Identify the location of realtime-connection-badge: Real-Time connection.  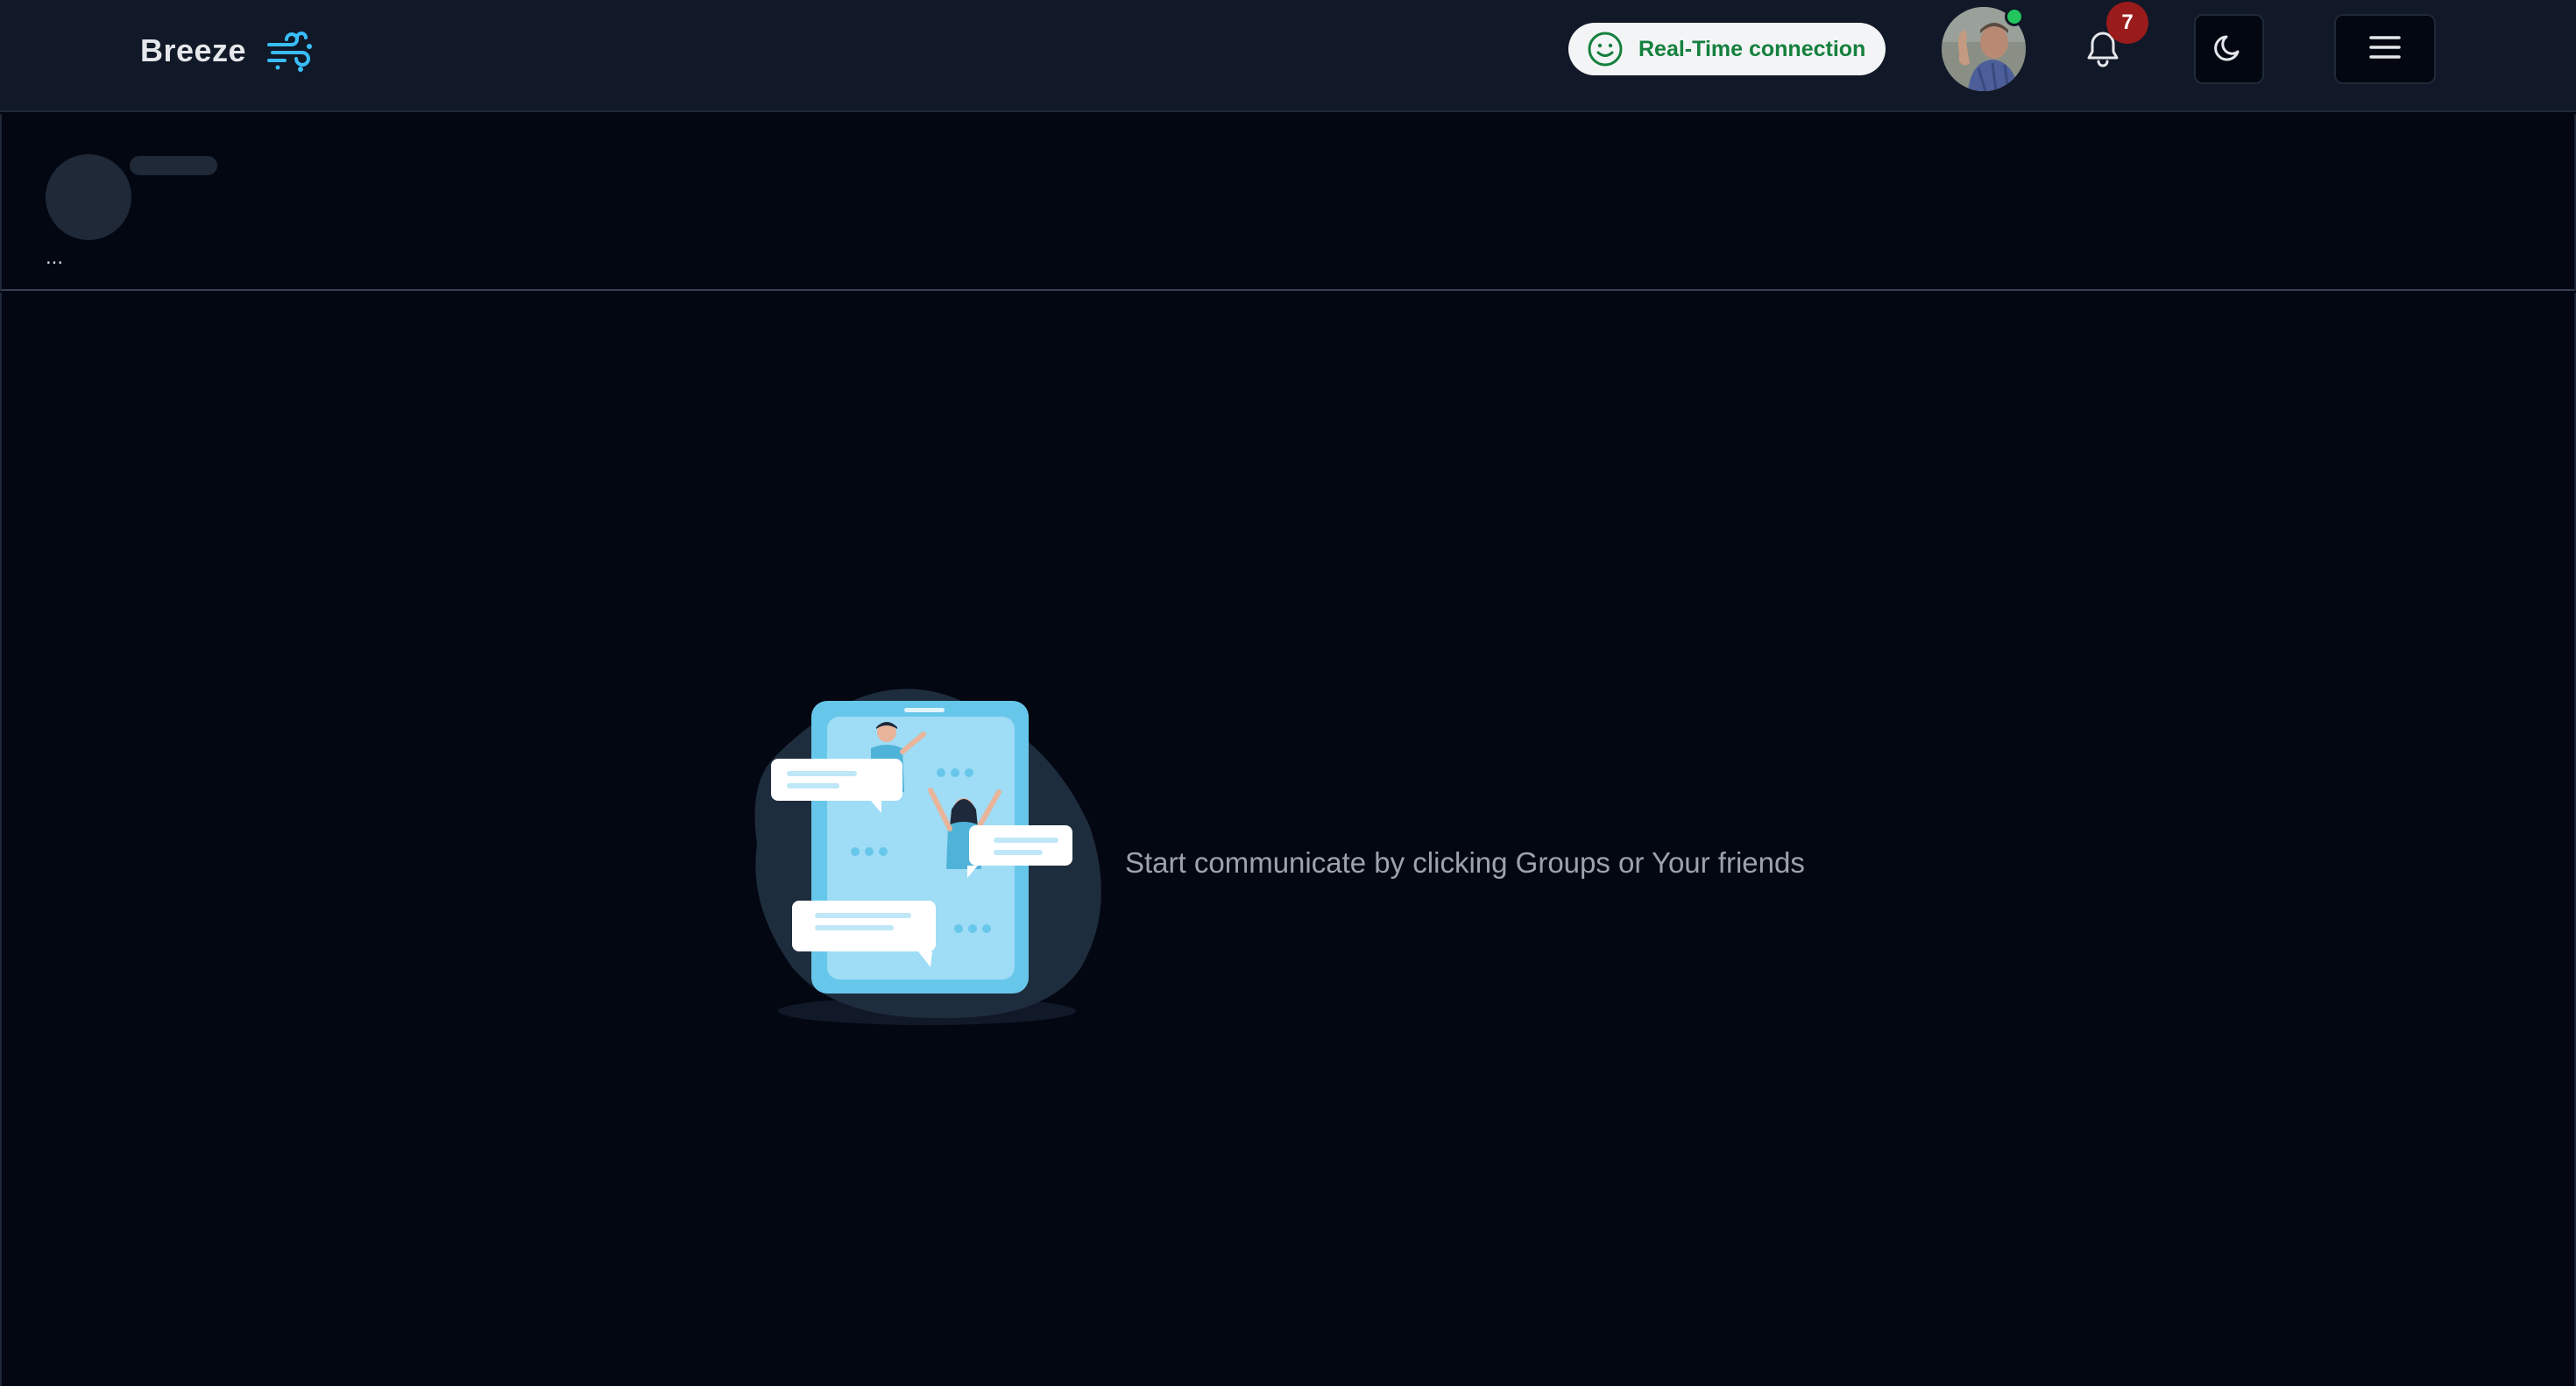
(1727, 49).